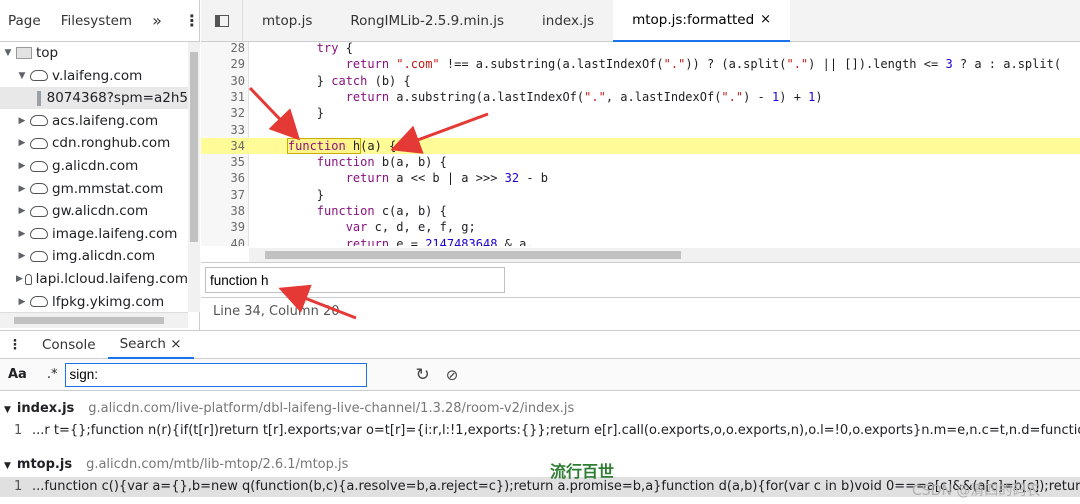 This screenshot has width=1080, height=504. Describe the element at coordinates (223, 162) in the screenshot. I see `line-number: 35` at that location.